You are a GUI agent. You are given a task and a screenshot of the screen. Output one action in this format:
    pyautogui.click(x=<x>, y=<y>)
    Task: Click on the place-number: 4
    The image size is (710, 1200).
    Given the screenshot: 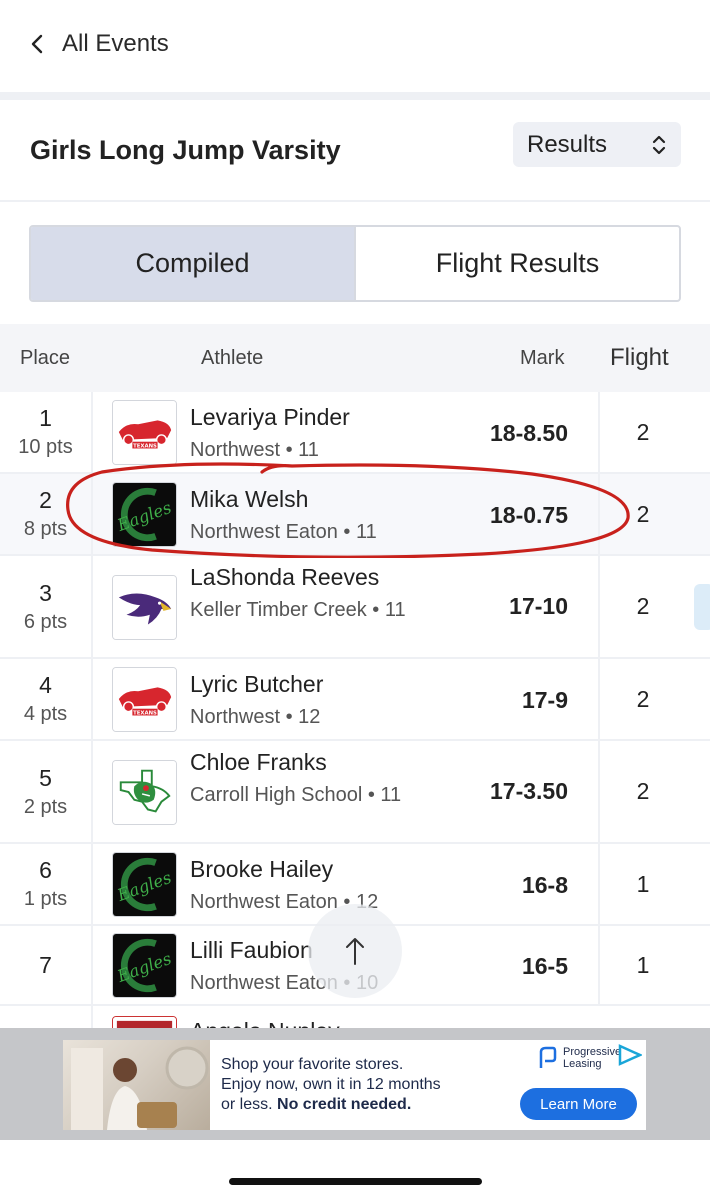 What is the action you would take?
    pyautogui.click(x=45, y=685)
    